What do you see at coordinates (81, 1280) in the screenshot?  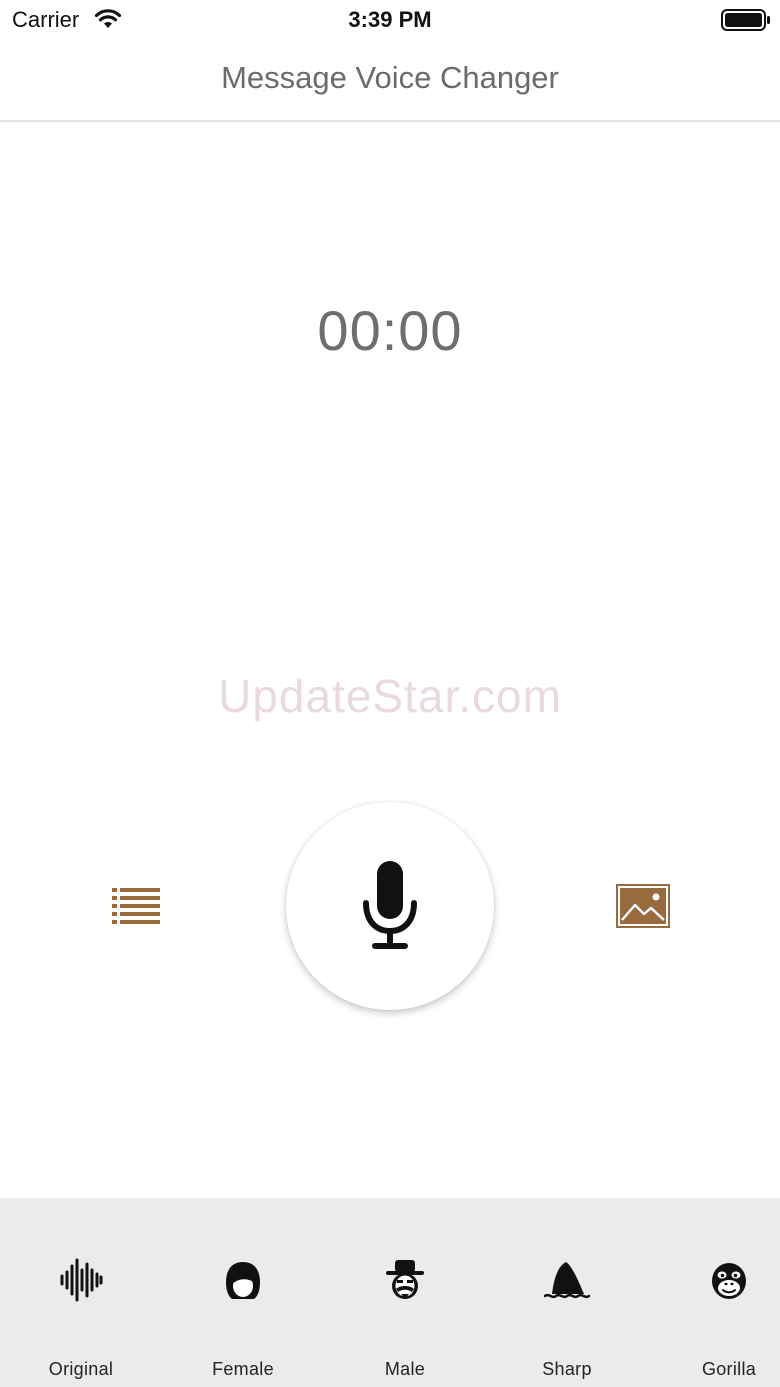 I see `waveform-icon` at bounding box center [81, 1280].